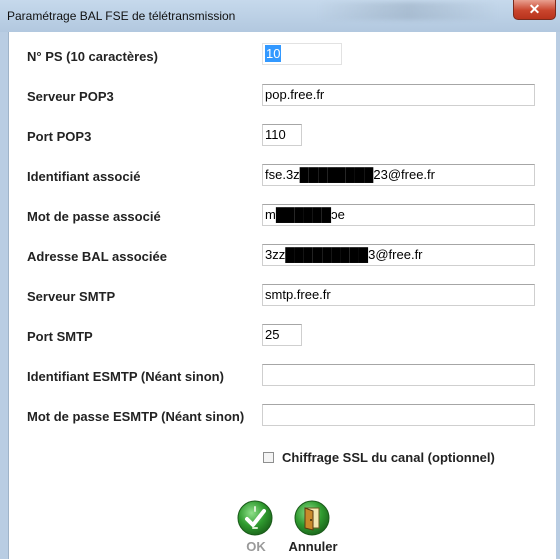 The height and width of the screenshot is (559, 560). I want to click on associated-id-label: Identifiant associé, so click(84, 176).